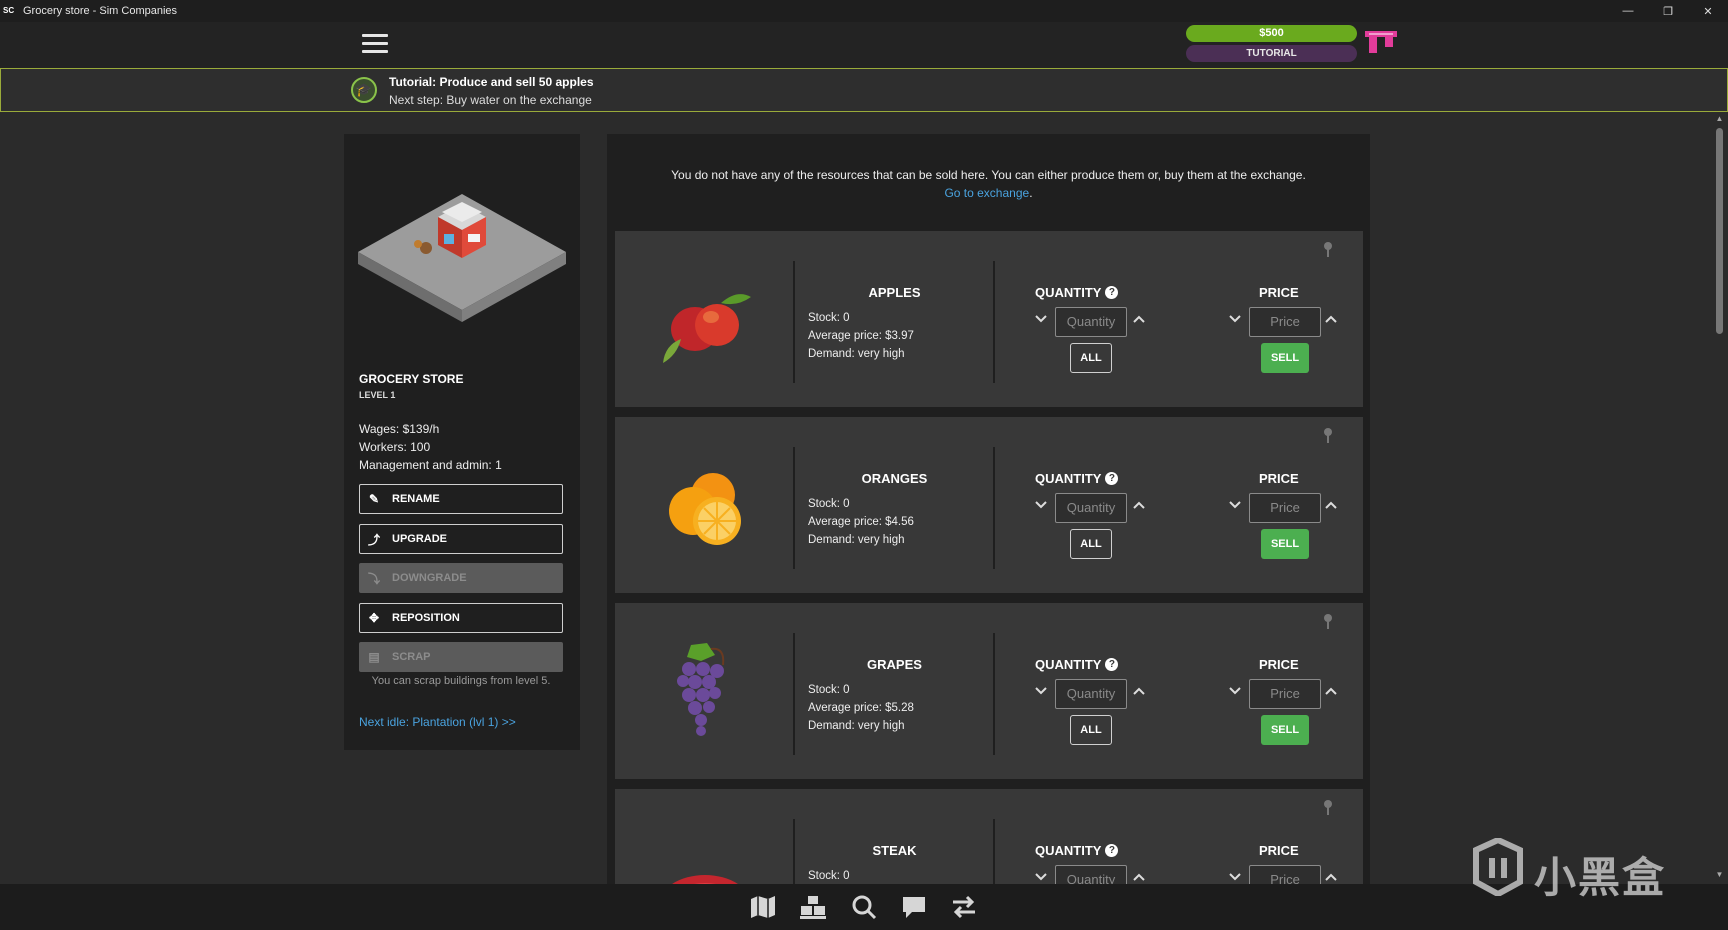  What do you see at coordinates (411, 657) in the screenshot?
I see `scrap-label: SCRAP` at bounding box center [411, 657].